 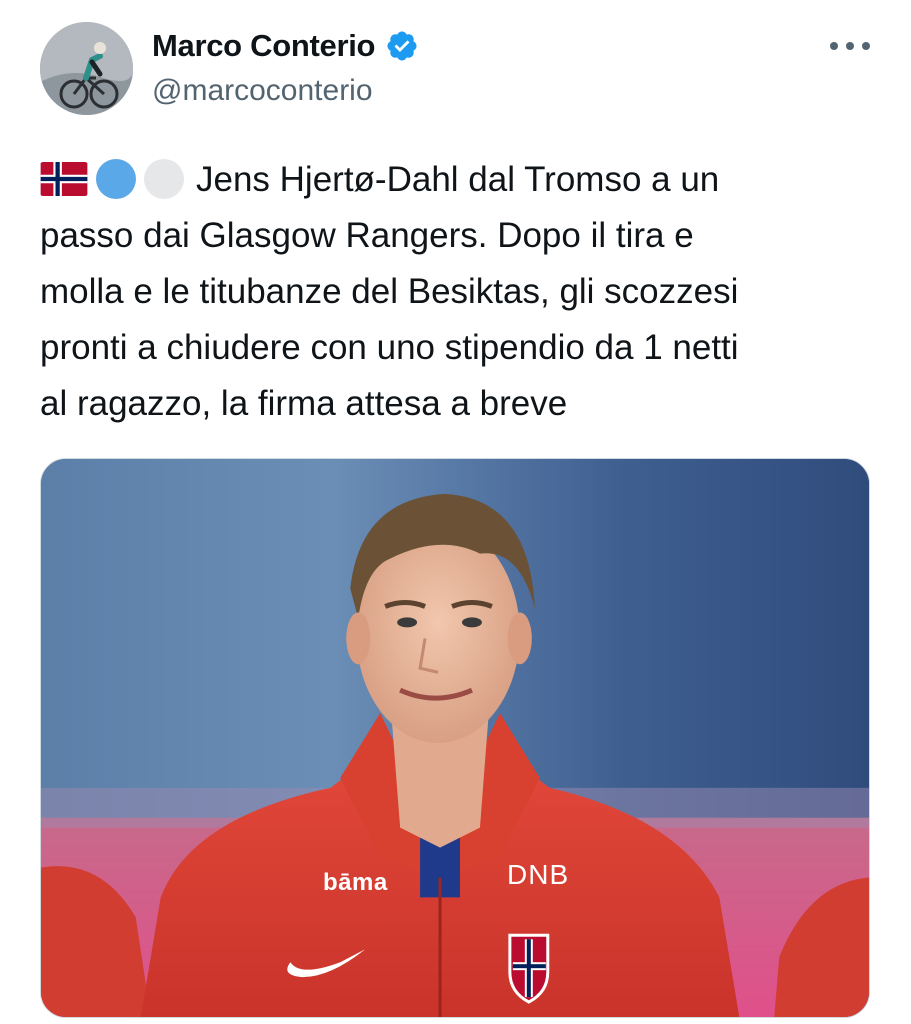 I want to click on blue-circle-icon, so click(x=116, y=178).